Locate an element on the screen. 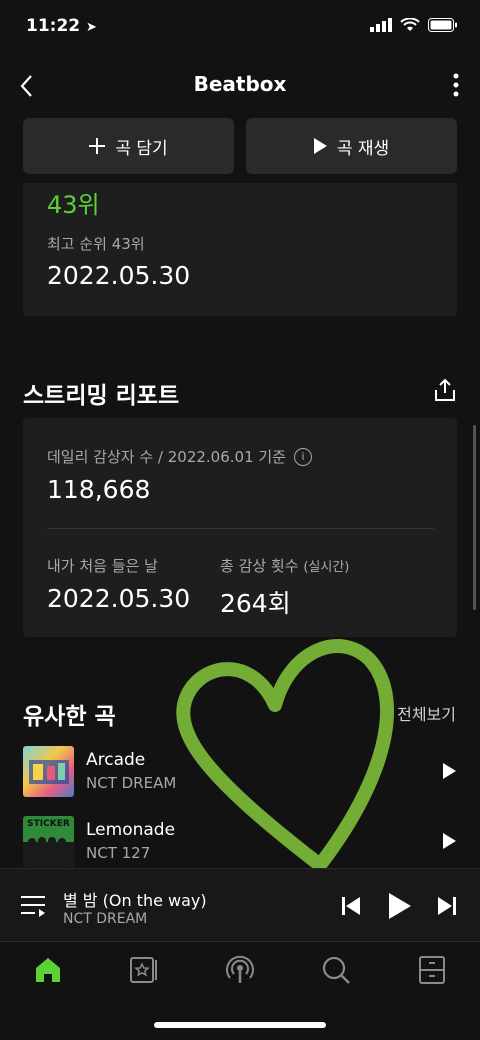 The height and width of the screenshot is (1040, 480). play-pause-button is located at coordinates (400, 906).